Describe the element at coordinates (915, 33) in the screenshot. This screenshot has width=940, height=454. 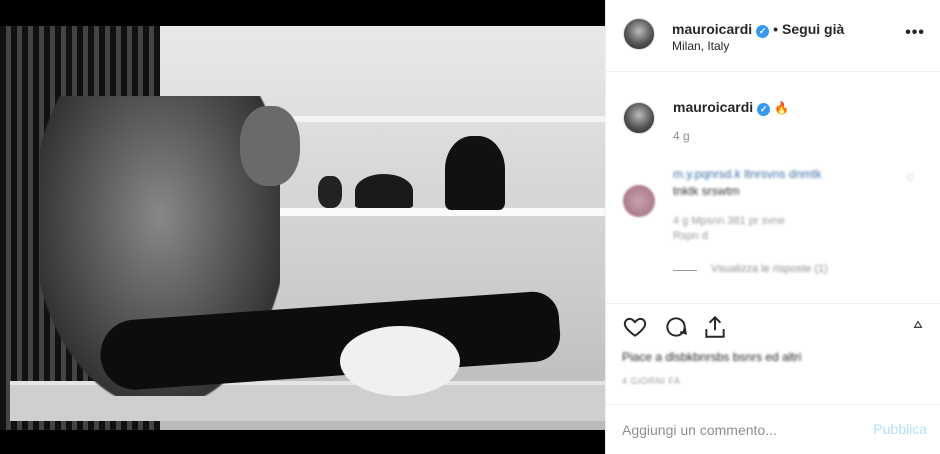
I see `more-options-icon: •••` at that location.